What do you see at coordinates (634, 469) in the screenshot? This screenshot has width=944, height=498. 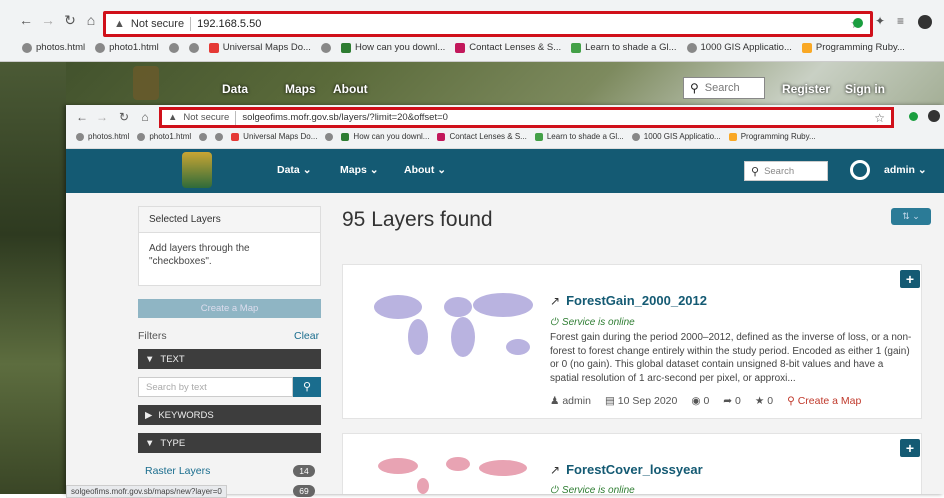 I see `layer-title: ForestCover_lossyear` at bounding box center [634, 469].